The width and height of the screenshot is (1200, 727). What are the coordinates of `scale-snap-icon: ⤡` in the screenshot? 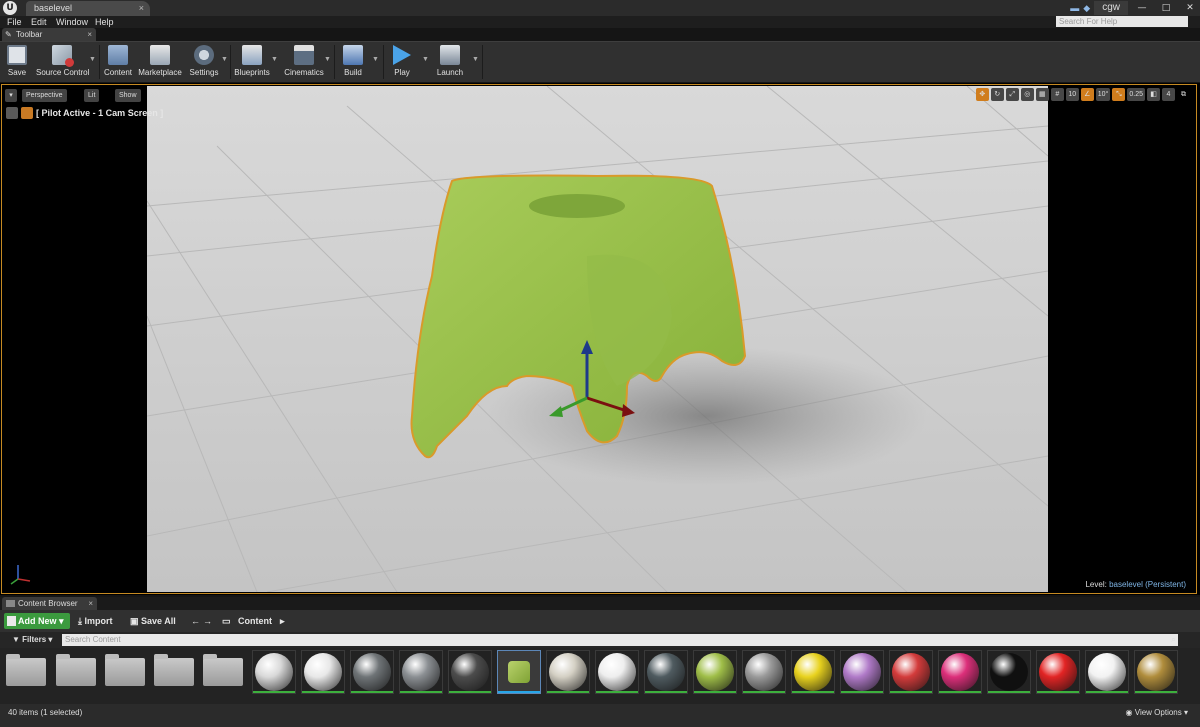 It's located at (1119, 94).